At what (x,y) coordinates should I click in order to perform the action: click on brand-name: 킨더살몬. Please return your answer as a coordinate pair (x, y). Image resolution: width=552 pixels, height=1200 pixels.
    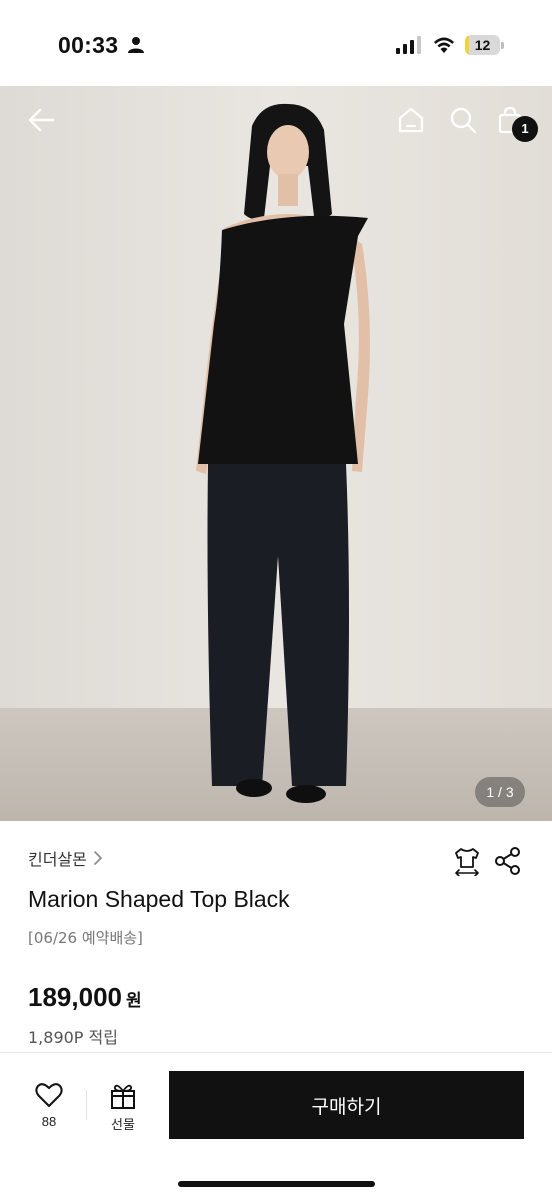
    Looking at the image, I should click on (57, 859).